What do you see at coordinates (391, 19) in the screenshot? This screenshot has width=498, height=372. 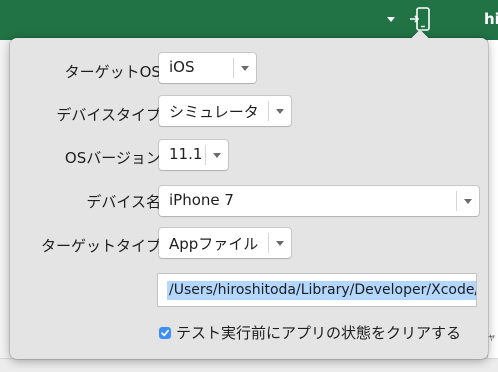 I see `dropdown-caret-icon` at bounding box center [391, 19].